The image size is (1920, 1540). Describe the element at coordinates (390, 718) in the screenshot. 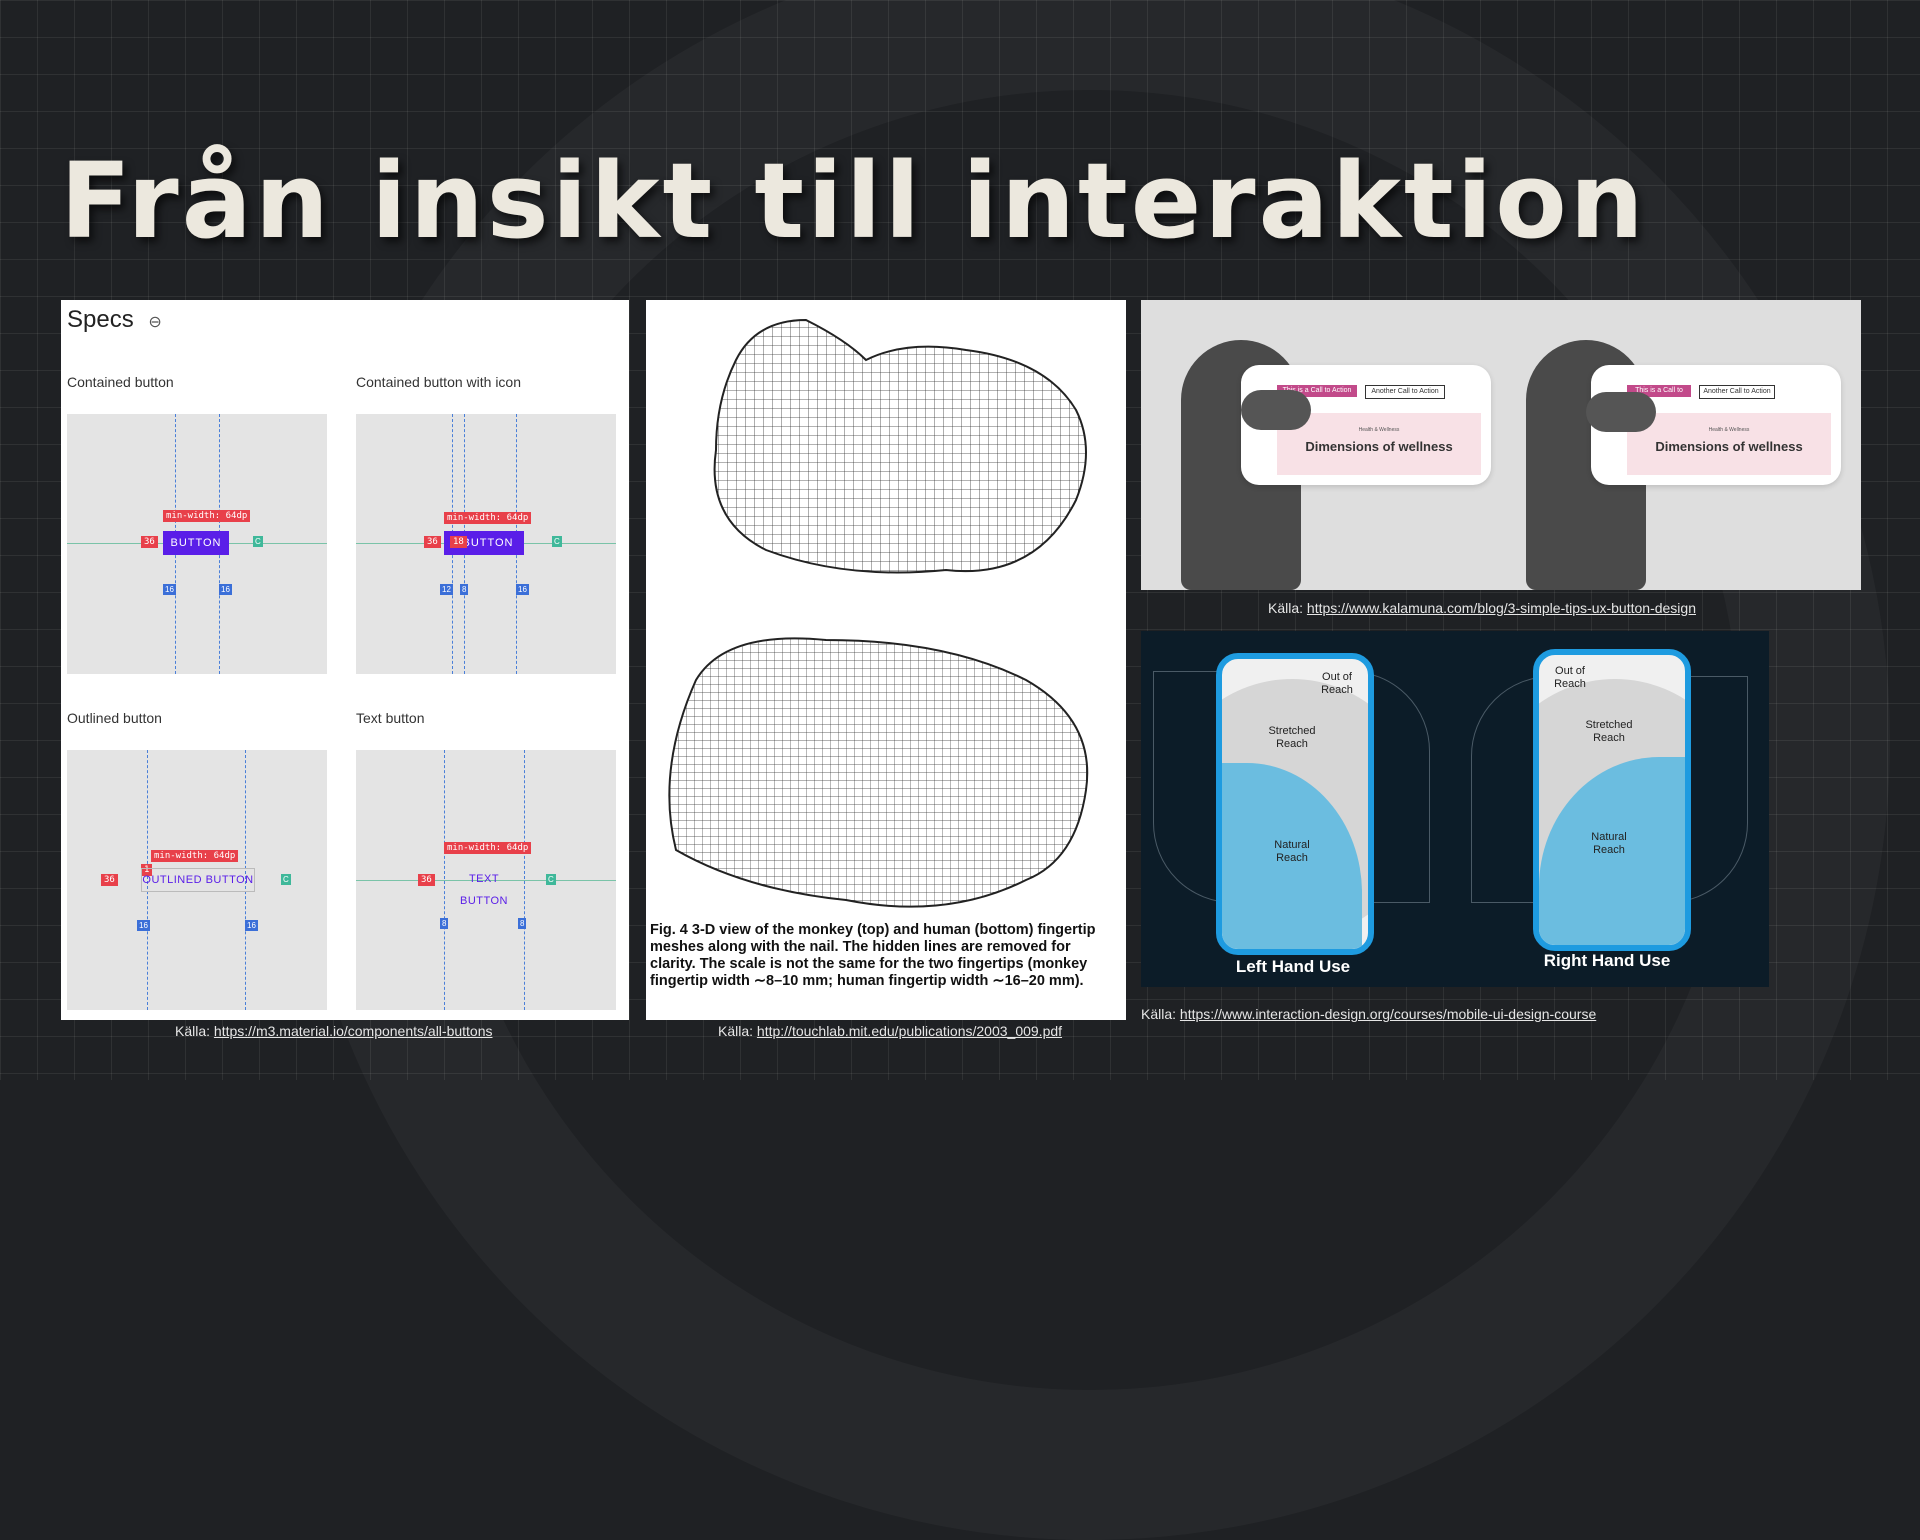

I see `spec-label-text: Text button` at that location.